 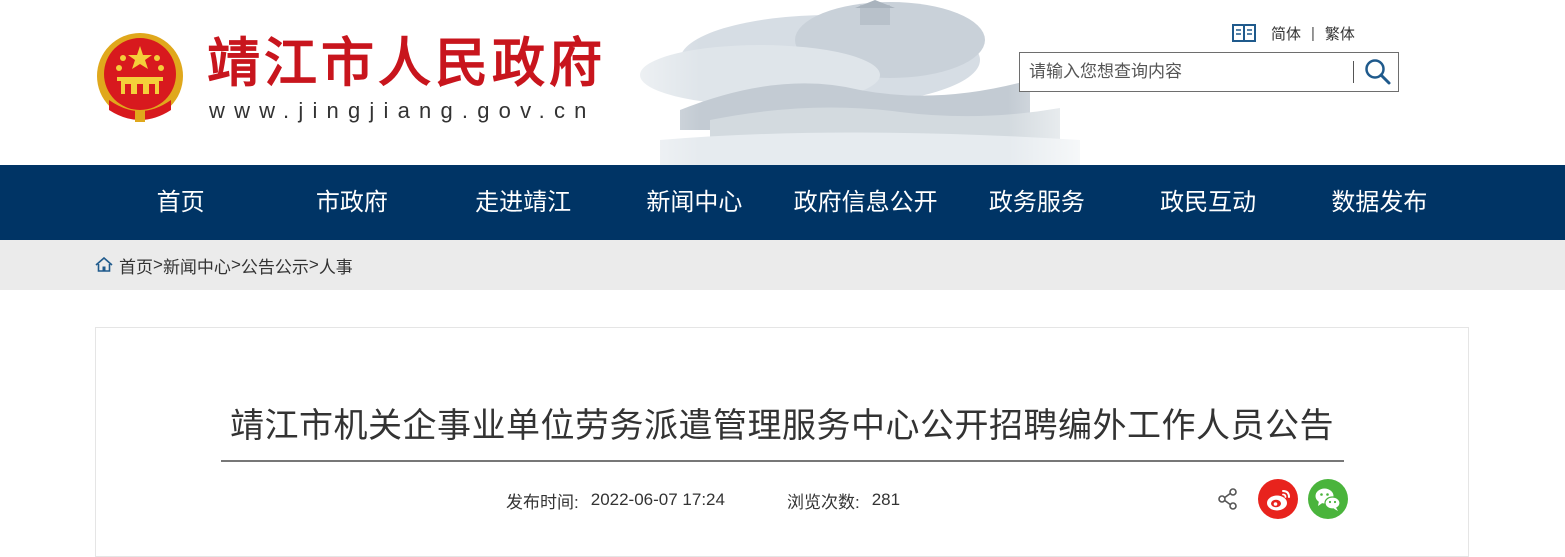 I want to click on site-title: 靖江市人民政府, so click(x=406, y=63).